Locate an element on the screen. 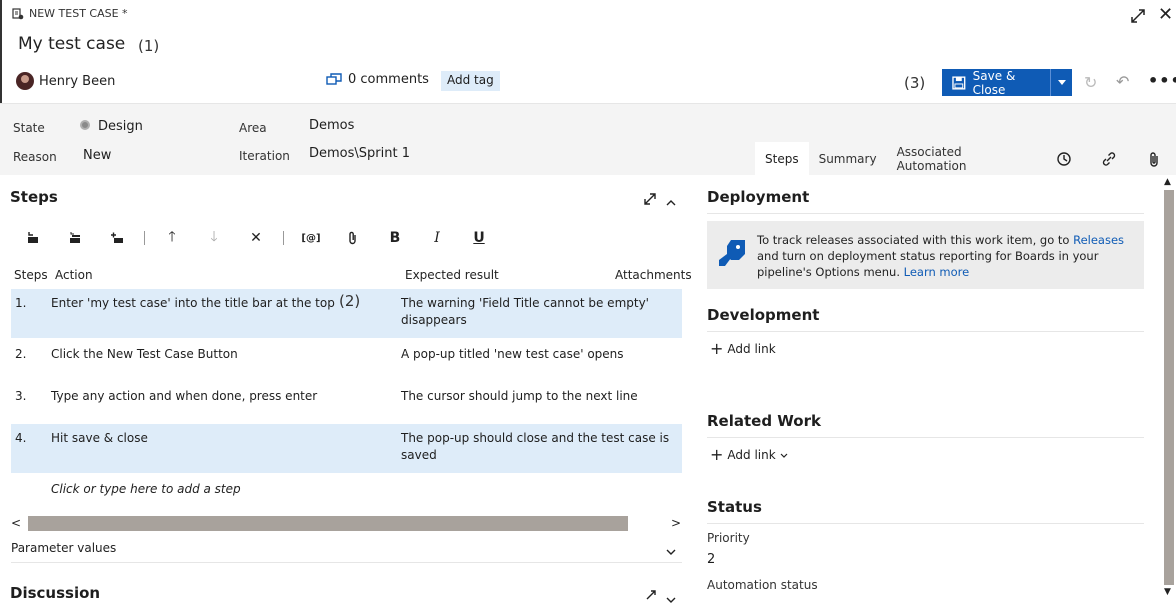 This screenshot has height=615, width=1176. comments-icon is located at coordinates (334, 78).